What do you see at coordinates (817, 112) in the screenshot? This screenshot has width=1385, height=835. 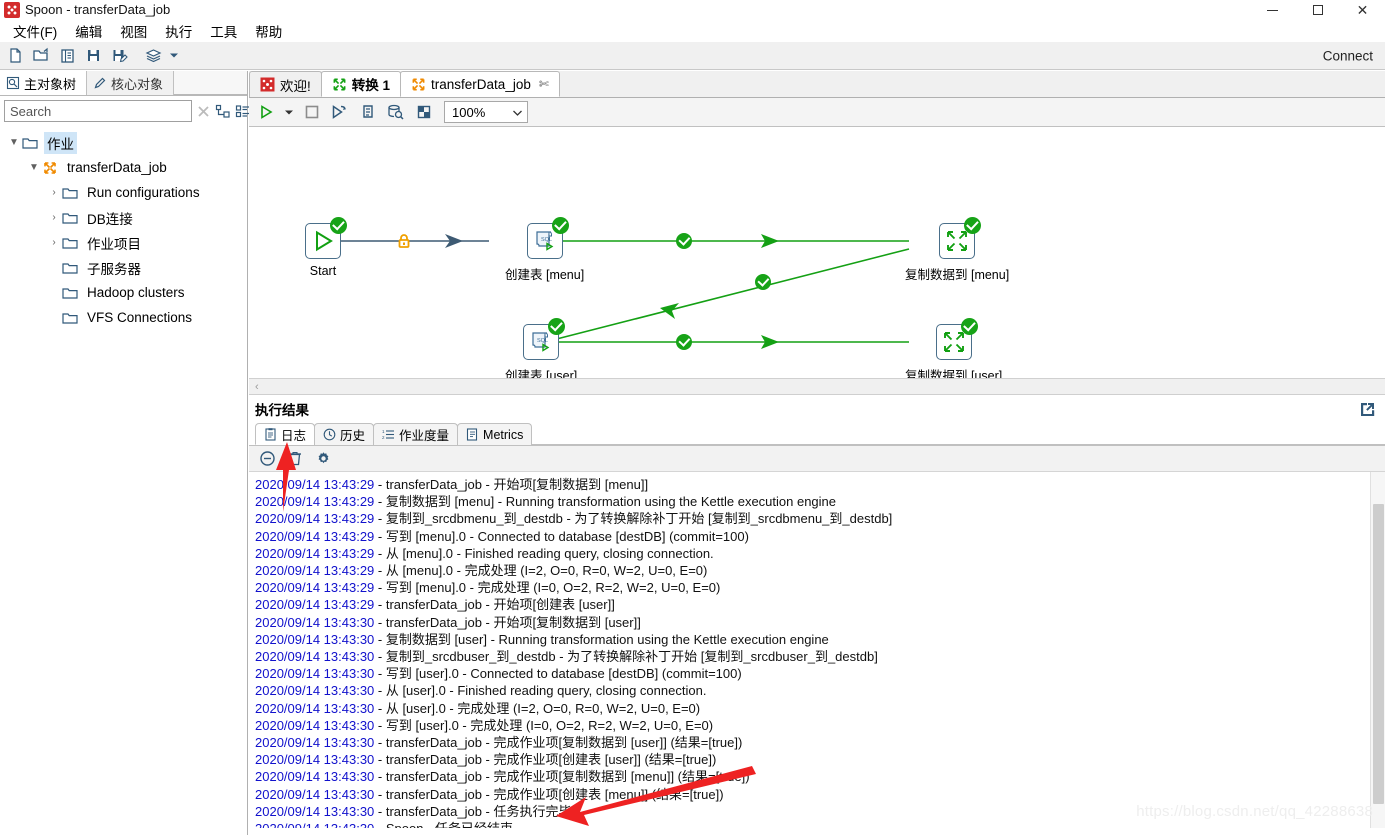 I see `job-toolbar: 100%` at bounding box center [817, 112].